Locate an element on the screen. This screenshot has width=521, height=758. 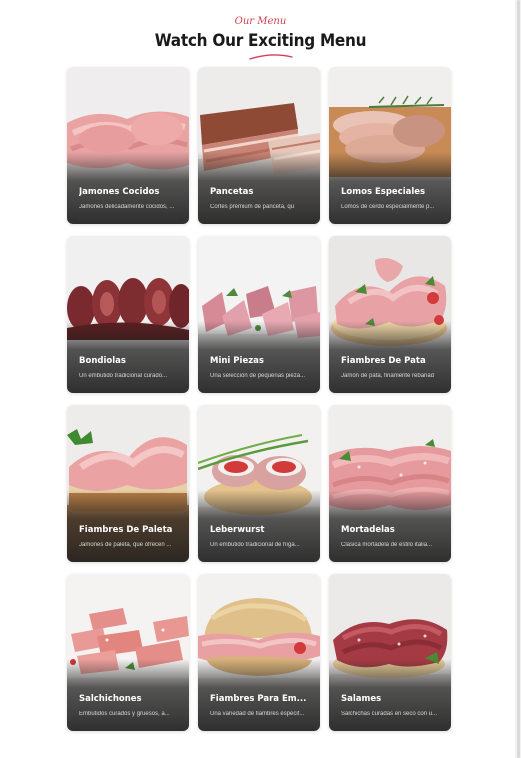
menu-card-title: Salchichones is located at coordinates (110, 699).